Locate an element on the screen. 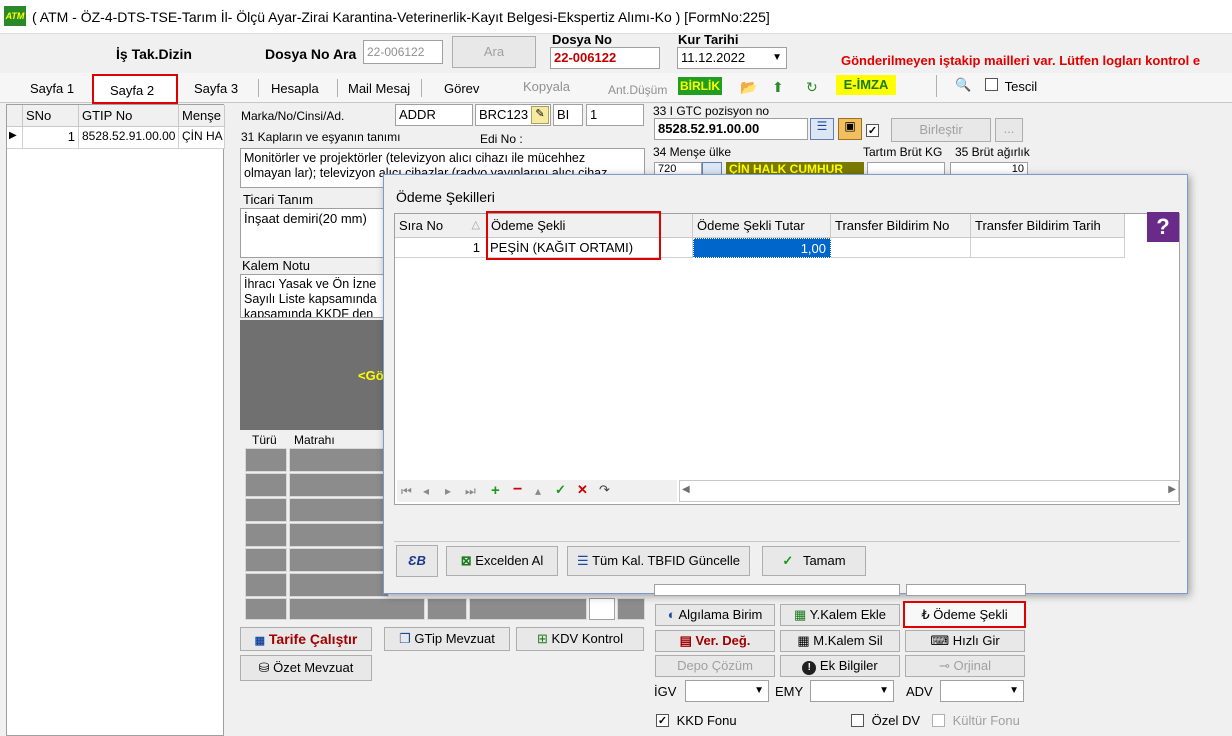 This screenshot has height=736, width=1232. col-header-bildirim-no: Transfer Bildirim No is located at coordinates (901, 226).